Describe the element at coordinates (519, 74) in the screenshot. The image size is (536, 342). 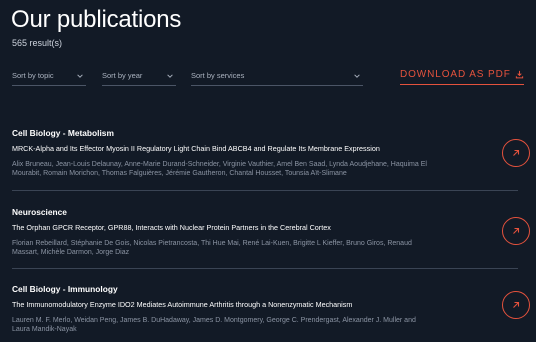
I see `download-icon` at that location.